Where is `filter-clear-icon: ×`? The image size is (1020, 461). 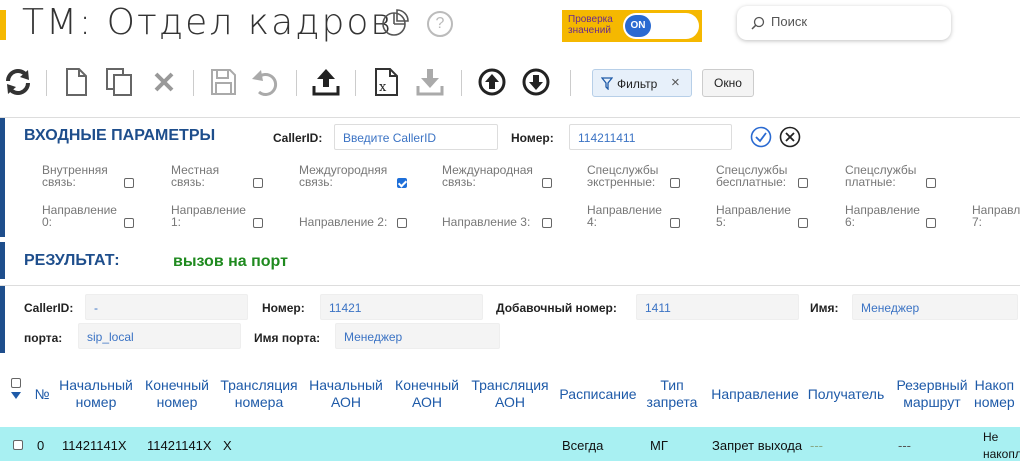 filter-clear-icon: × is located at coordinates (675, 82).